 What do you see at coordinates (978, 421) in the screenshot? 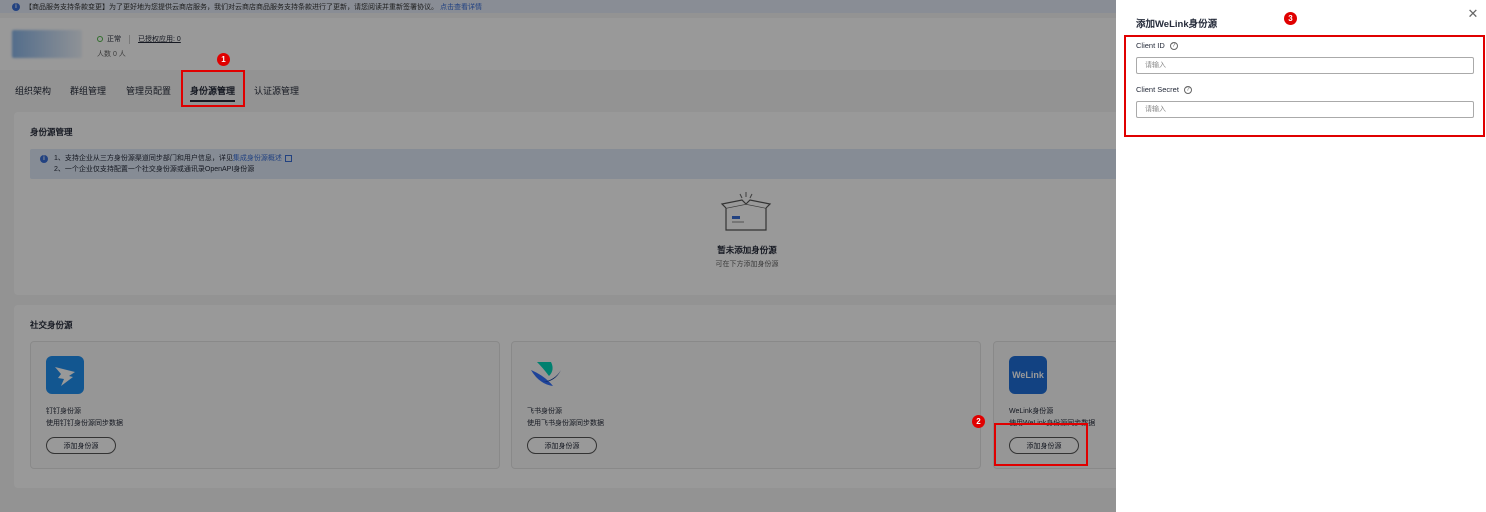
I see `annotation-badge-2: 2` at bounding box center [978, 421].